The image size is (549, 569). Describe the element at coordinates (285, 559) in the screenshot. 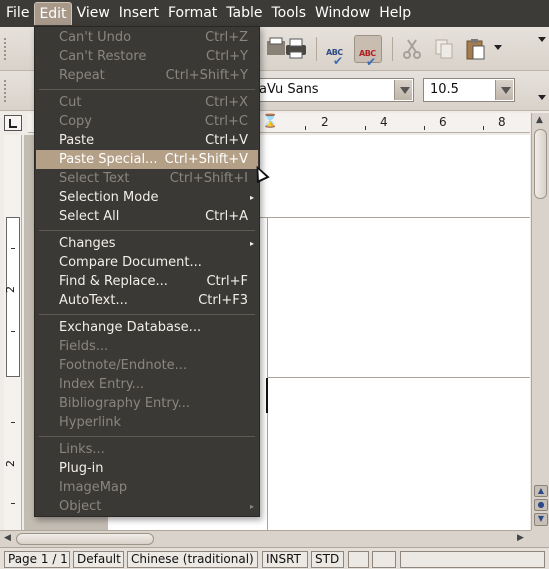

I see `status-insert-mode: INSRT` at that location.